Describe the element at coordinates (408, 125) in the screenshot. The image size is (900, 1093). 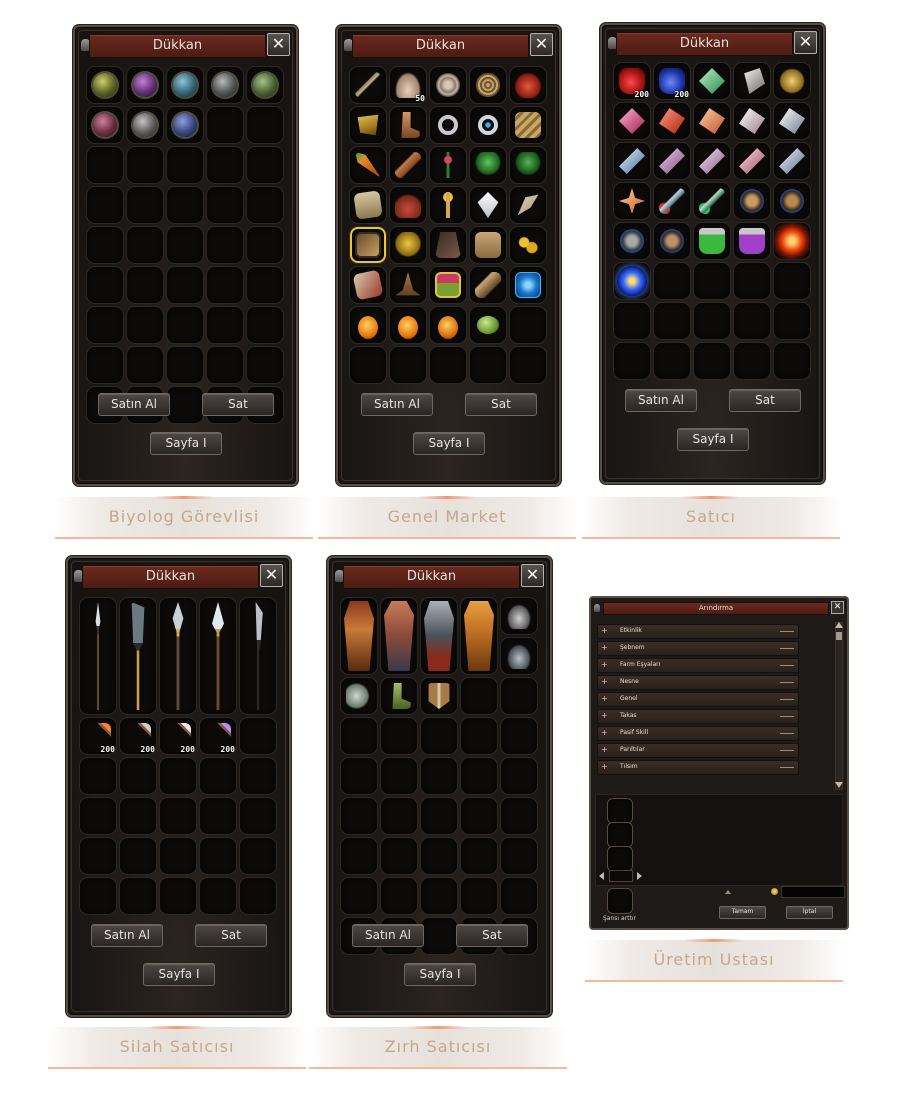
I see `slot-boot` at that location.